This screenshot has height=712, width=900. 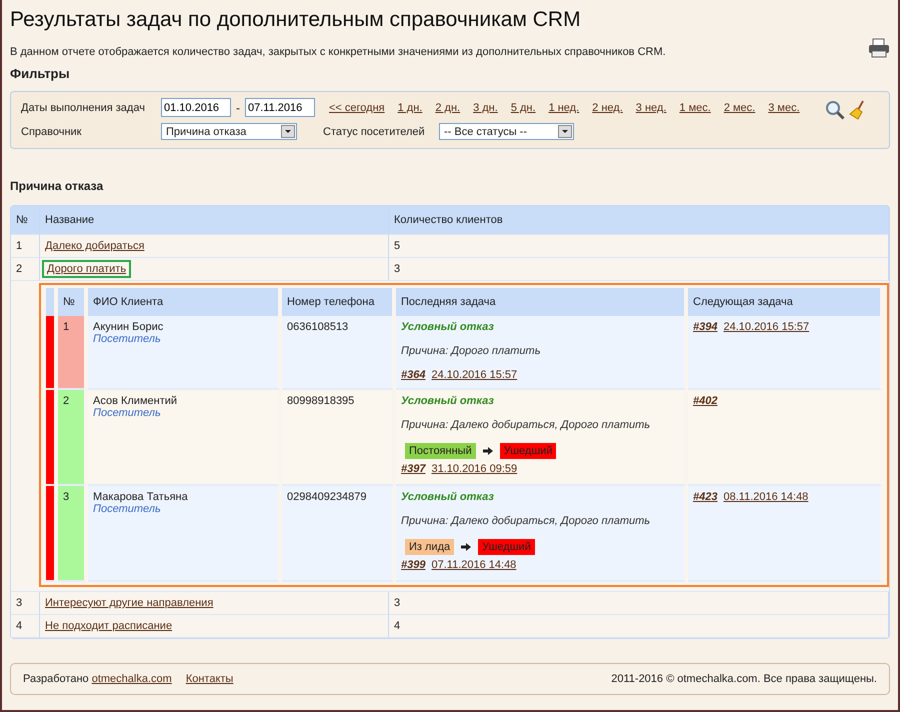 I want to click on date-to-field: 07.11.2016, so click(x=280, y=107).